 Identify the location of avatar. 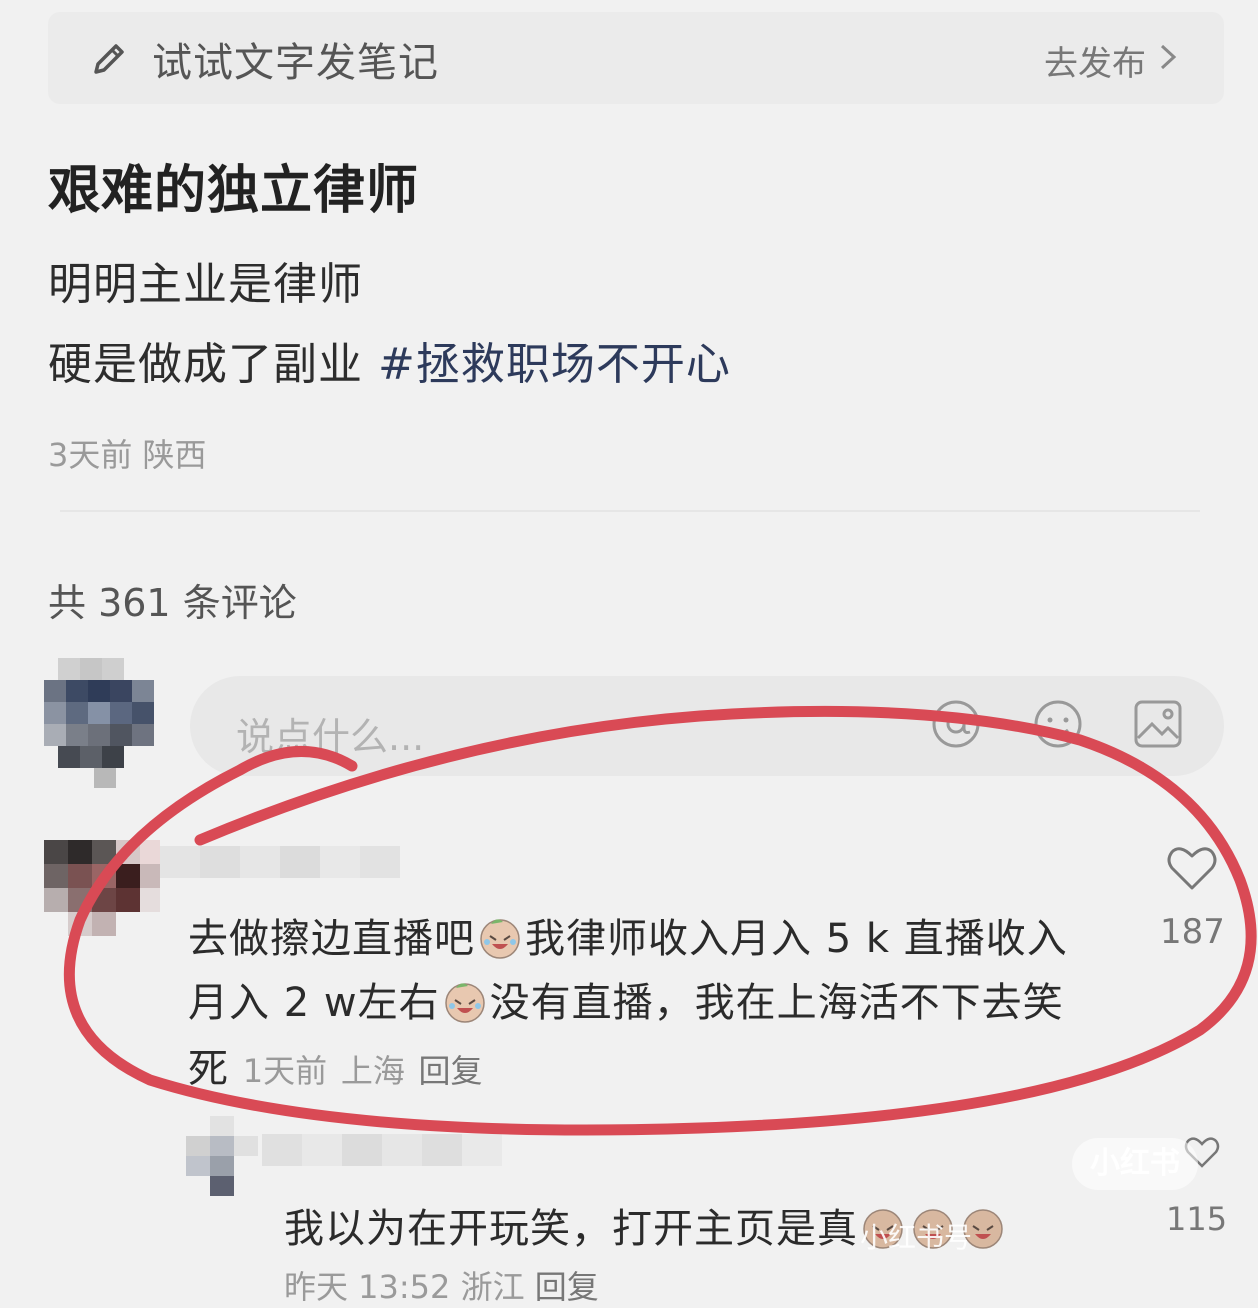
(99, 723).